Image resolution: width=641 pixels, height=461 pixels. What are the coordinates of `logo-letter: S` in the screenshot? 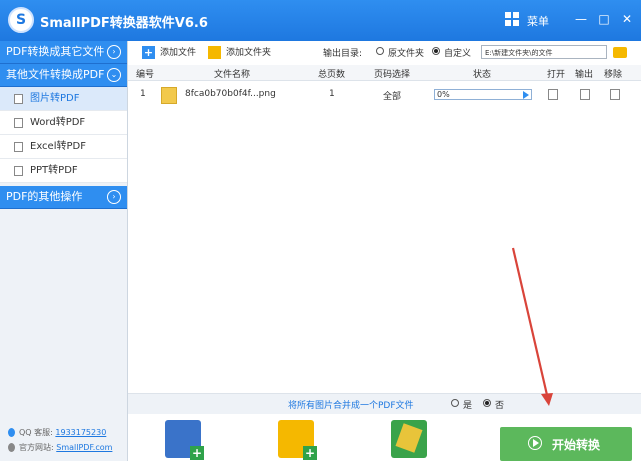 It's located at (21, 20).